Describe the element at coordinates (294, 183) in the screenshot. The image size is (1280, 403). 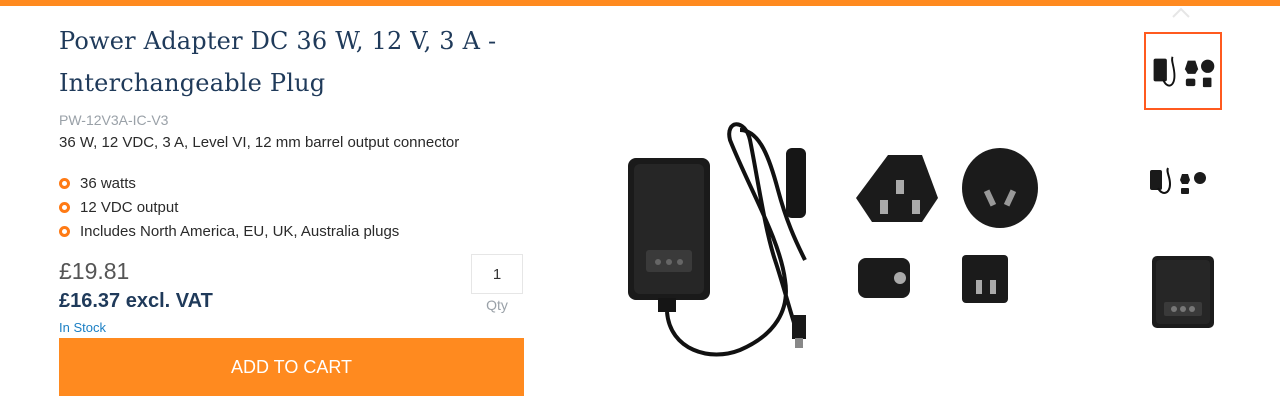
I see `feature-item: 36 watts` at that location.